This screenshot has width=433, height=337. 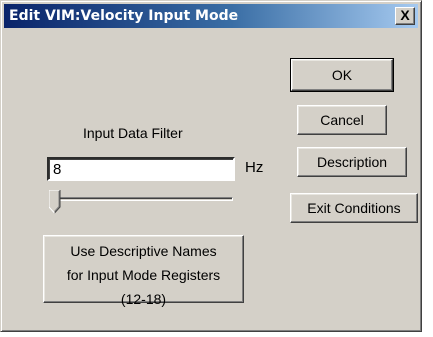 What do you see at coordinates (143, 251) in the screenshot?
I see `descriptive-names-line1: Use Descriptive Names` at bounding box center [143, 251].